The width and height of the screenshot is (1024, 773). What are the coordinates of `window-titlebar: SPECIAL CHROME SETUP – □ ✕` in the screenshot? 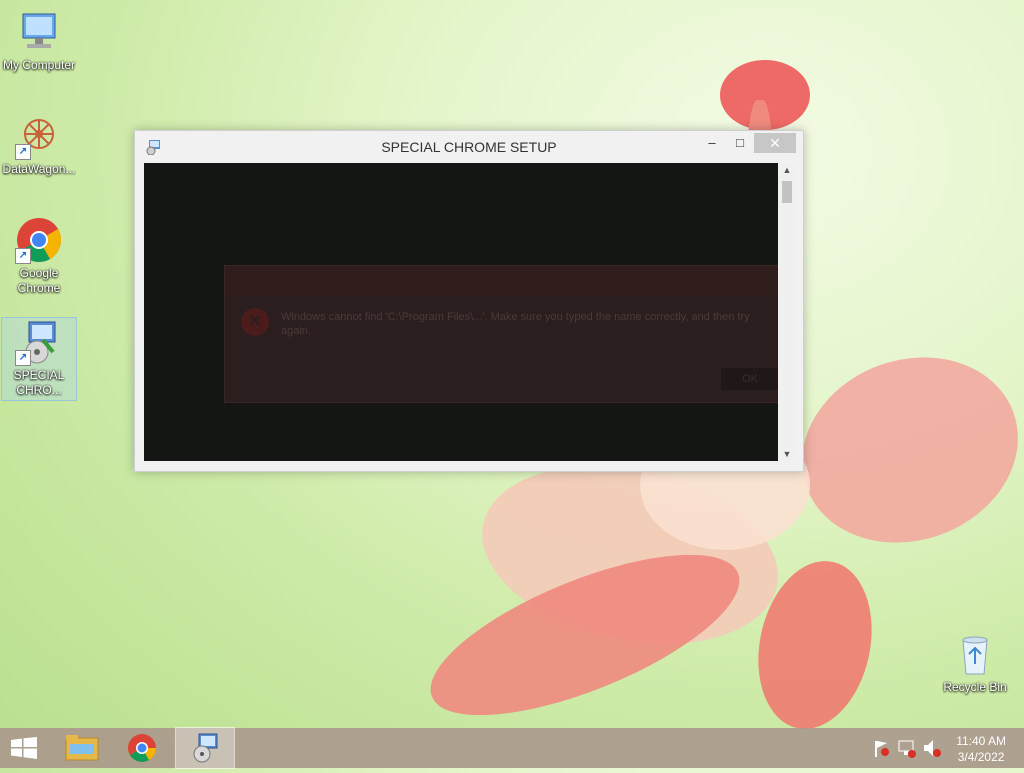 It's located at (469, 147).